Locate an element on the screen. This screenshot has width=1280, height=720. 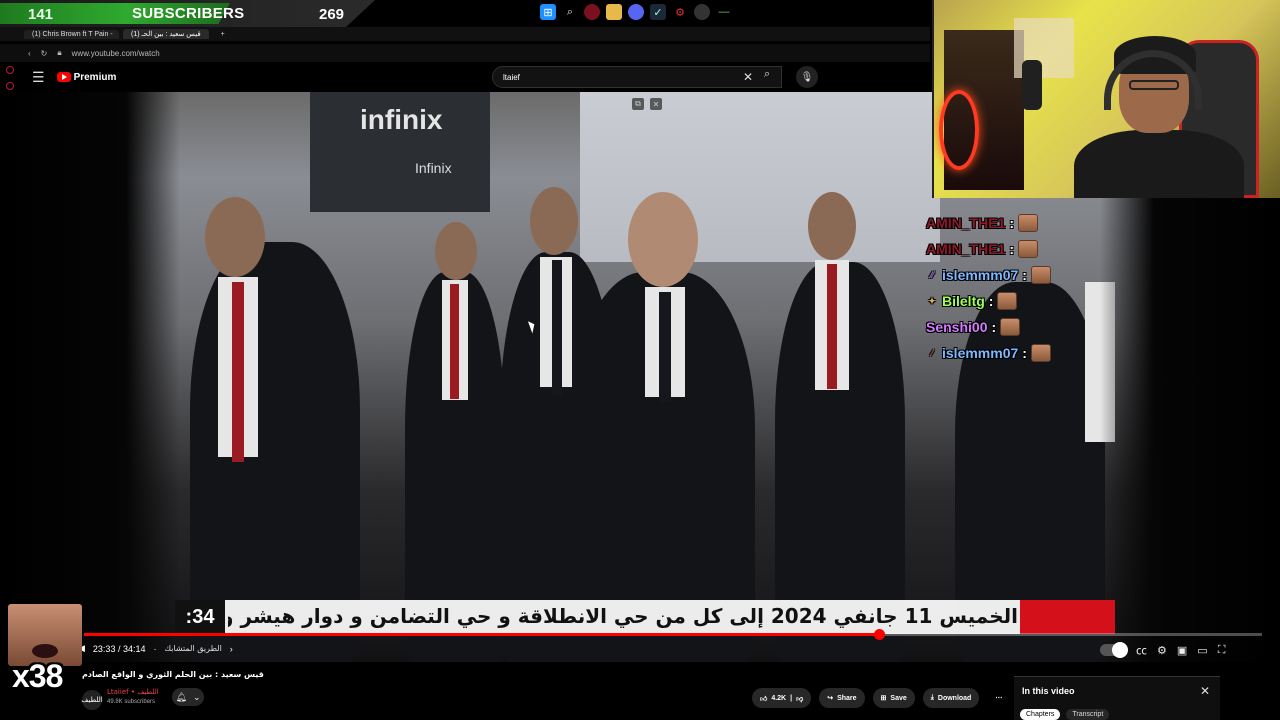
channel-name: Ltaiief • اللطيف is located at coordinates (133, 692).